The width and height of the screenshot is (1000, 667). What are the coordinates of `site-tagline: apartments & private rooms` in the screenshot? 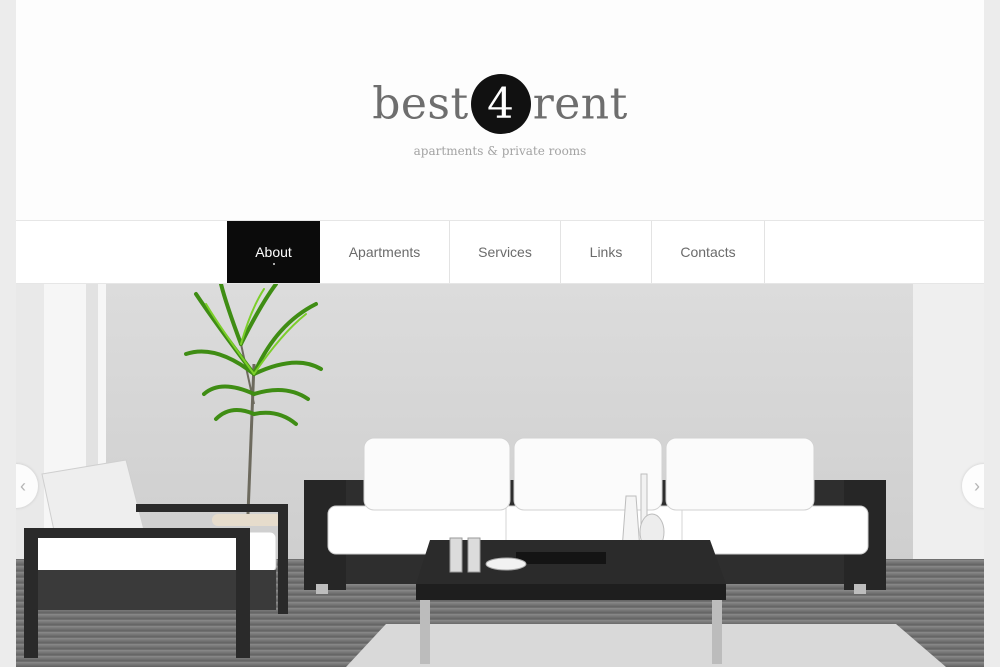 It's located at (500, 151).